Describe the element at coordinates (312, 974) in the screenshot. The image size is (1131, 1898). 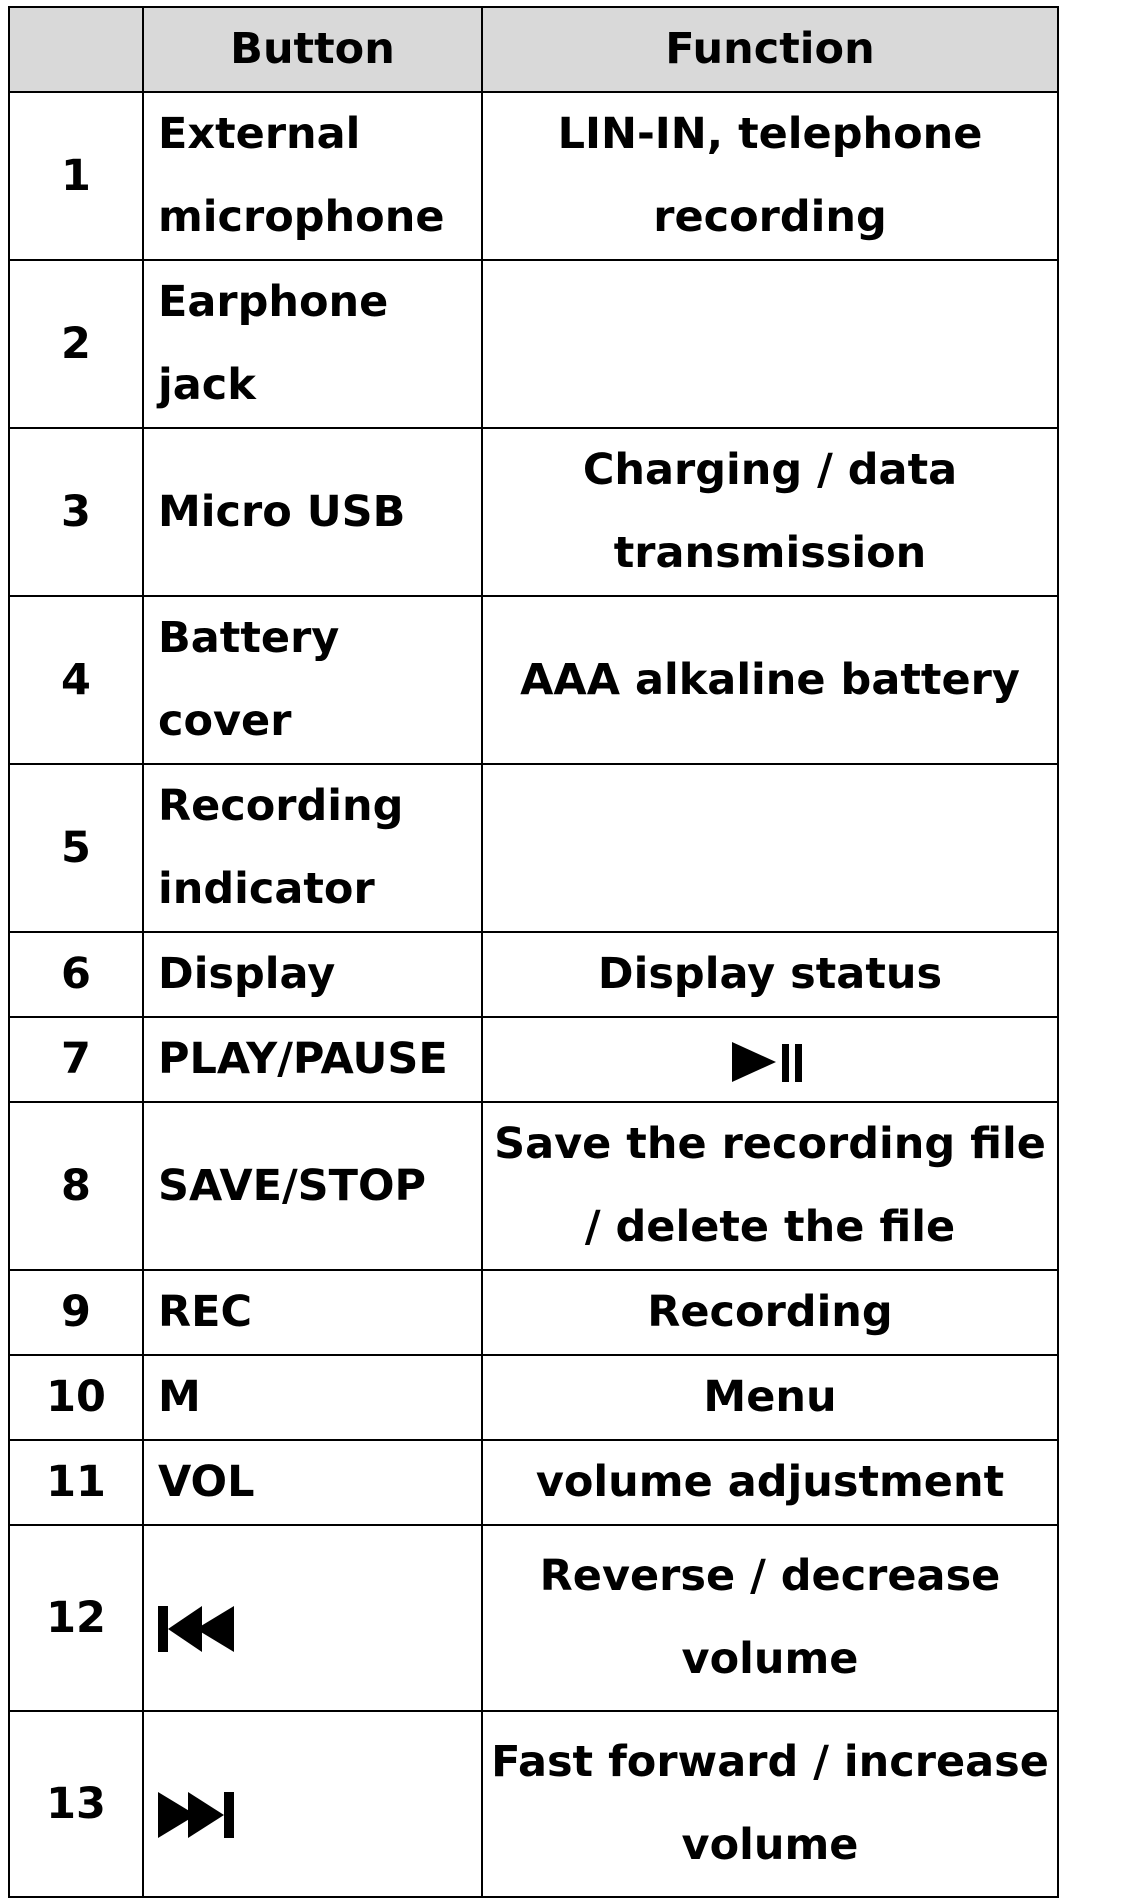
I see `button-name: Display` at that location.